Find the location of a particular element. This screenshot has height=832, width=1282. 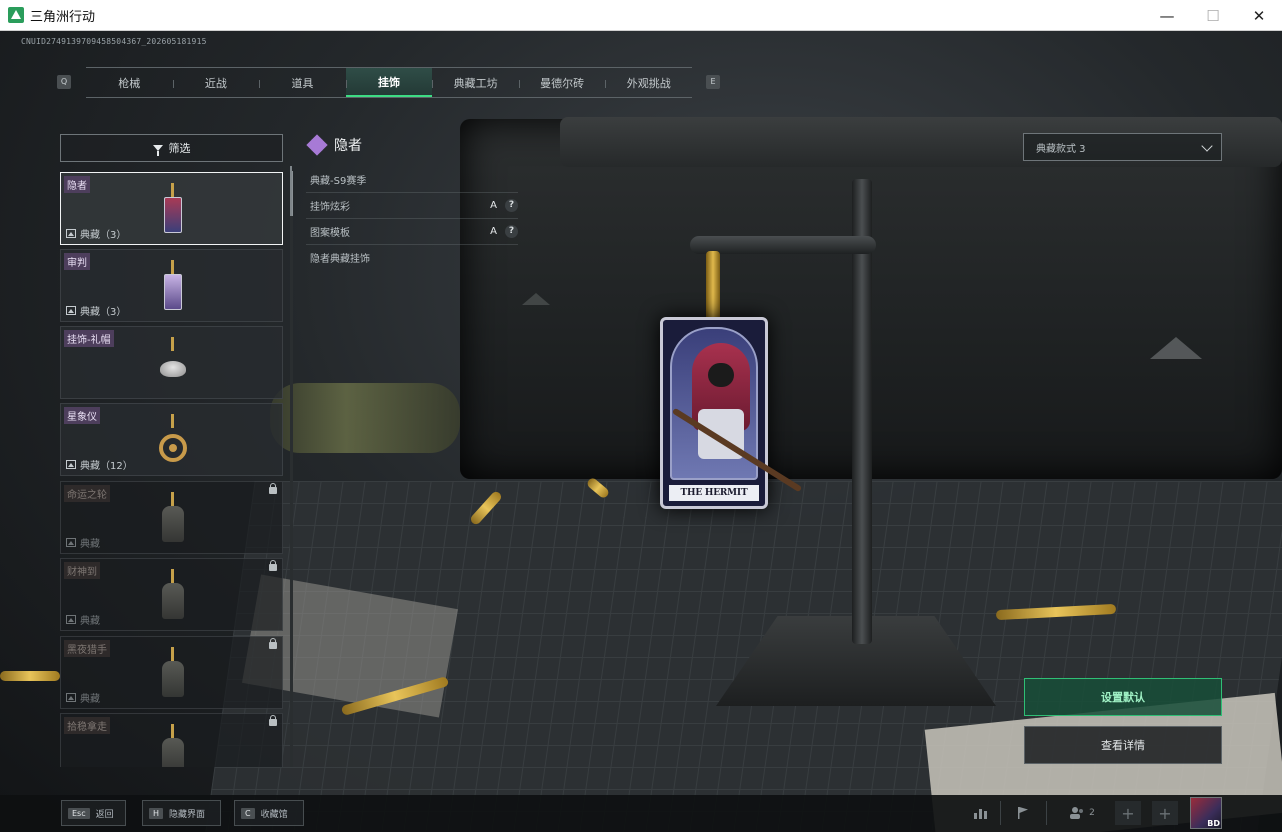

filter-label: 筛选 is located at coordinates (179, 148).